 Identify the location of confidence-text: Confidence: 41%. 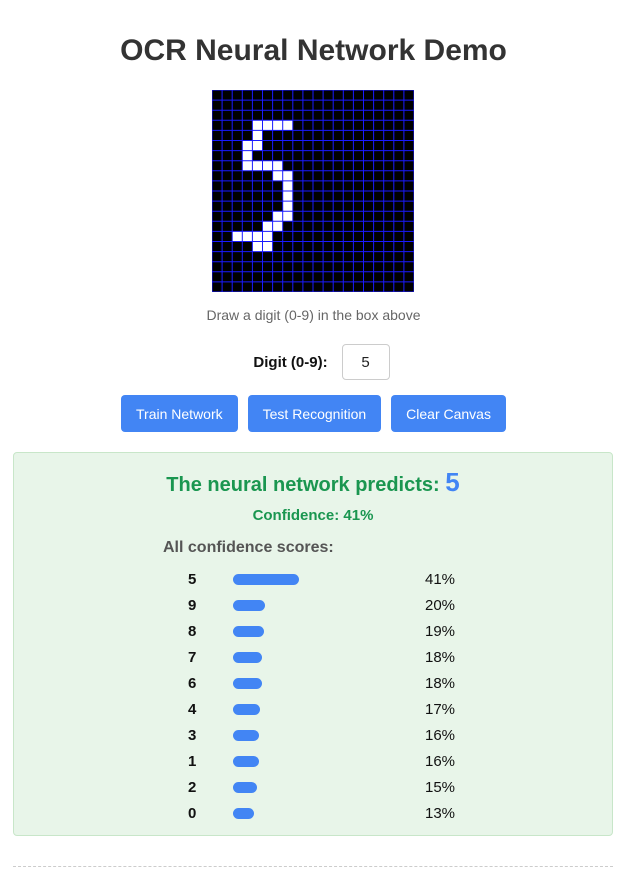
(313, 515).